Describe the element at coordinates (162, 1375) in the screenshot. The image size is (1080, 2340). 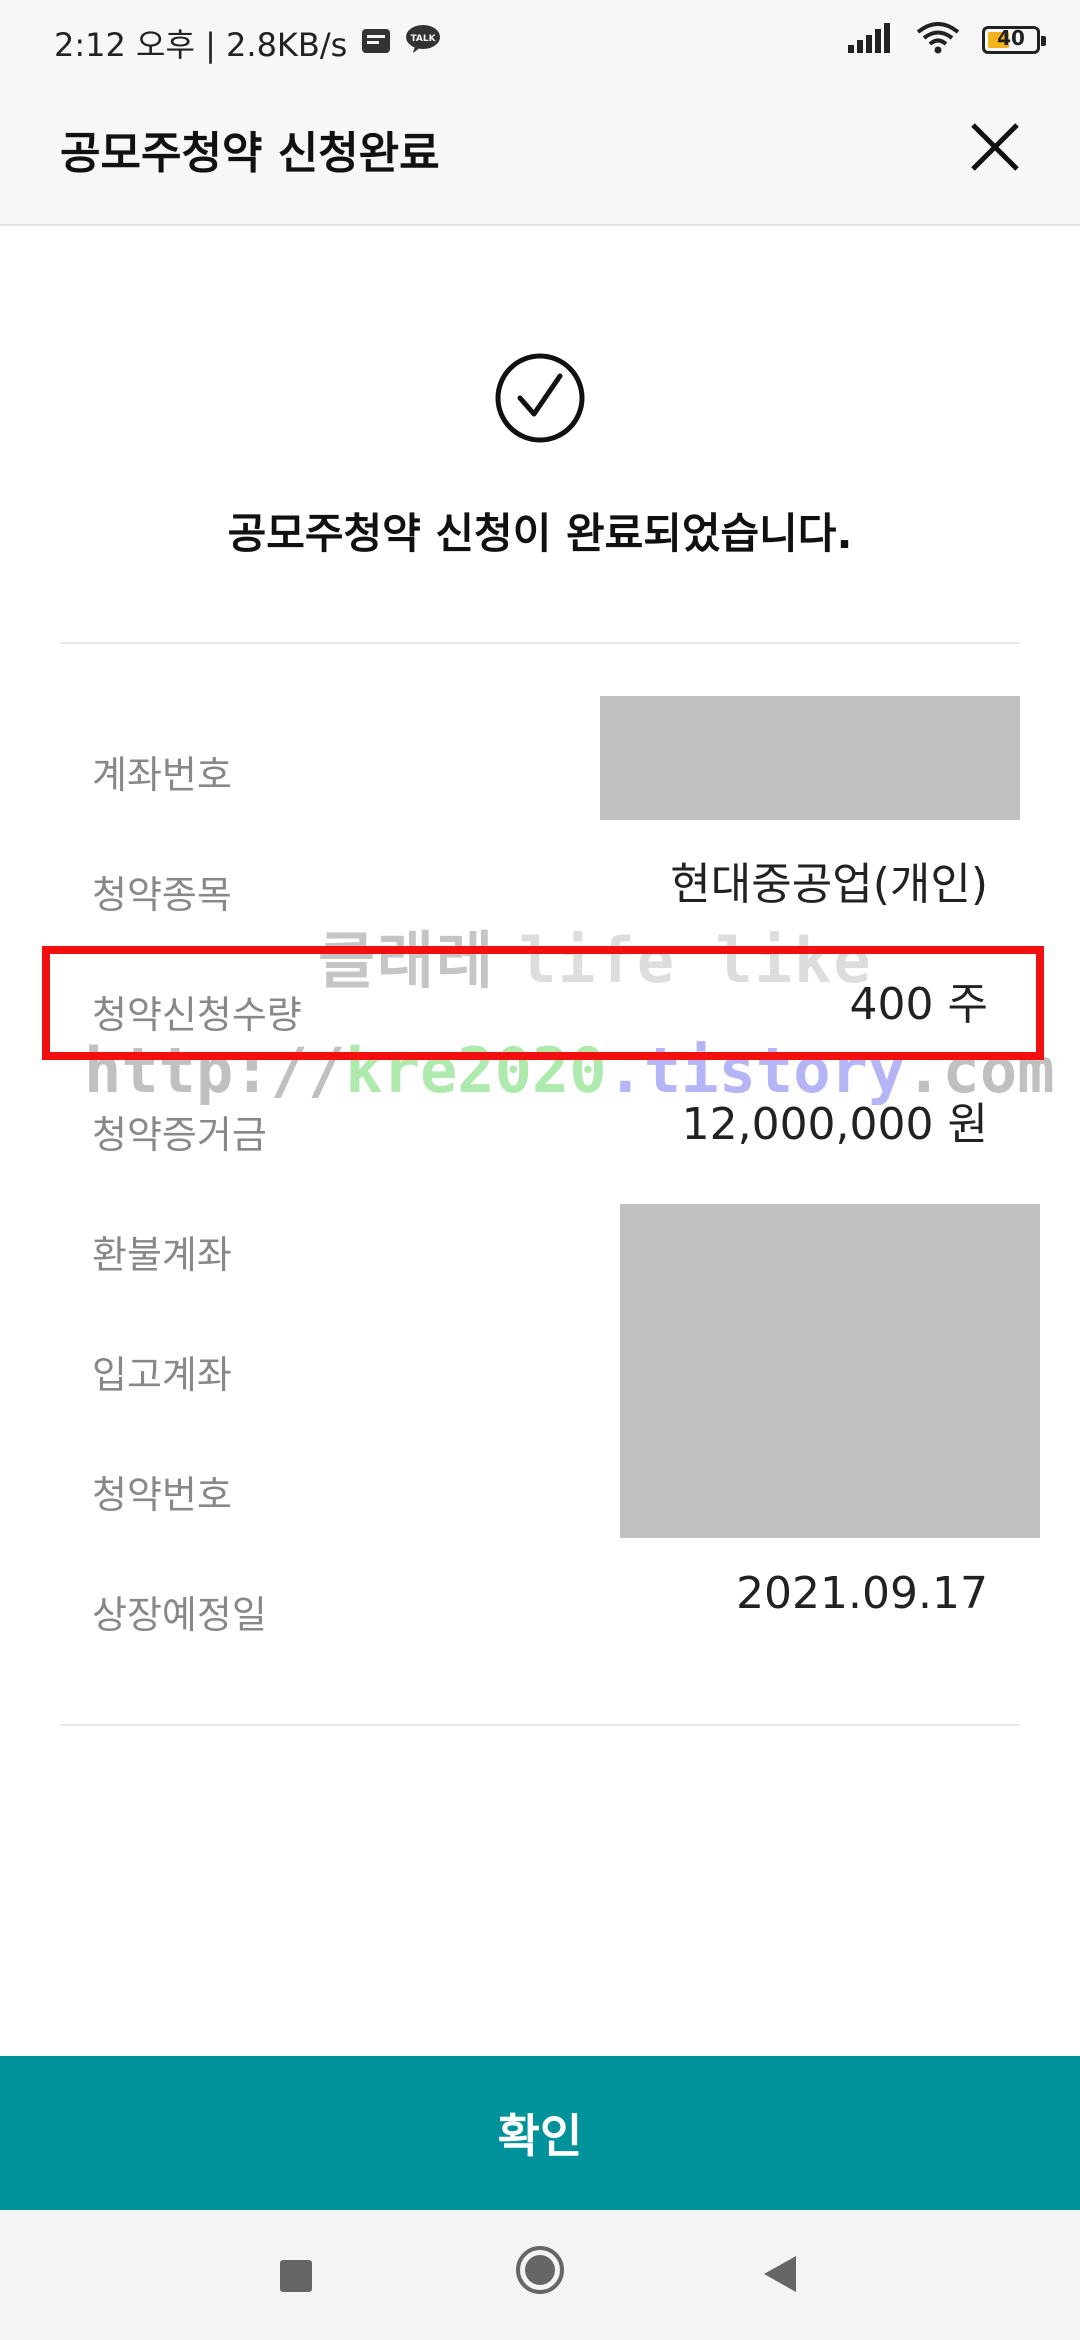
I see `label-deposit-account: 입고계좌` at that location.